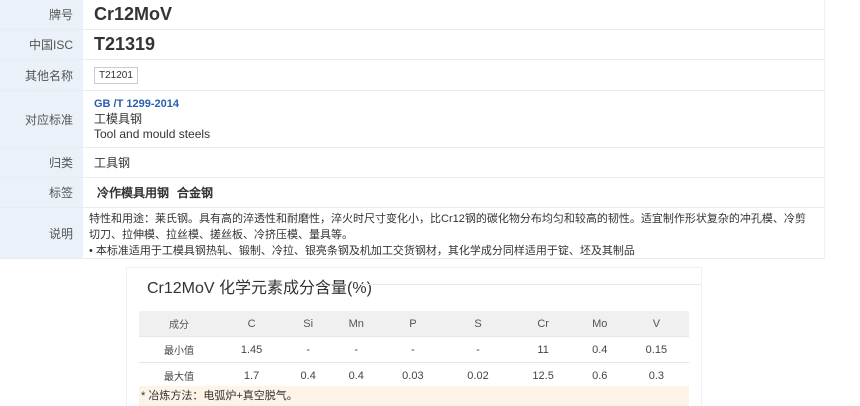 The image size is (860, 406). I want to click on table-cell: 1.45, so click(252, 349).